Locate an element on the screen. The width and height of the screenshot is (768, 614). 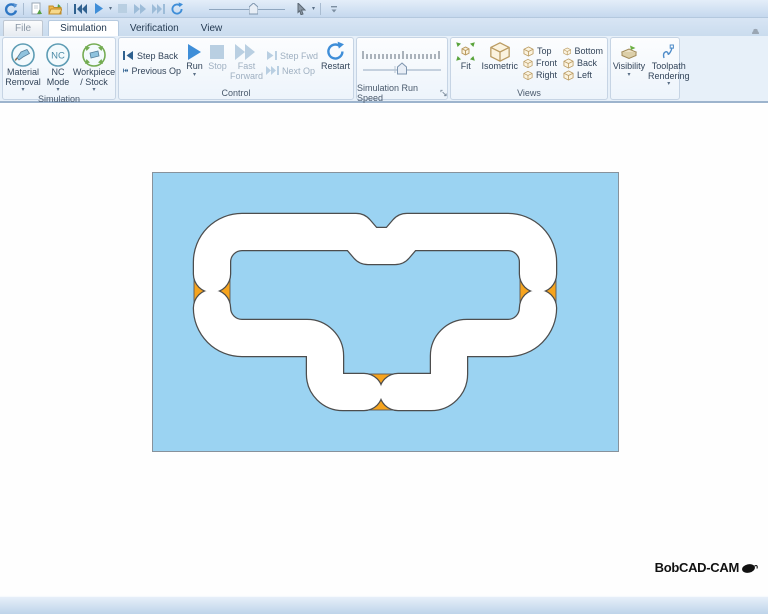
next-op-icon is located at coordinates (158, 8).